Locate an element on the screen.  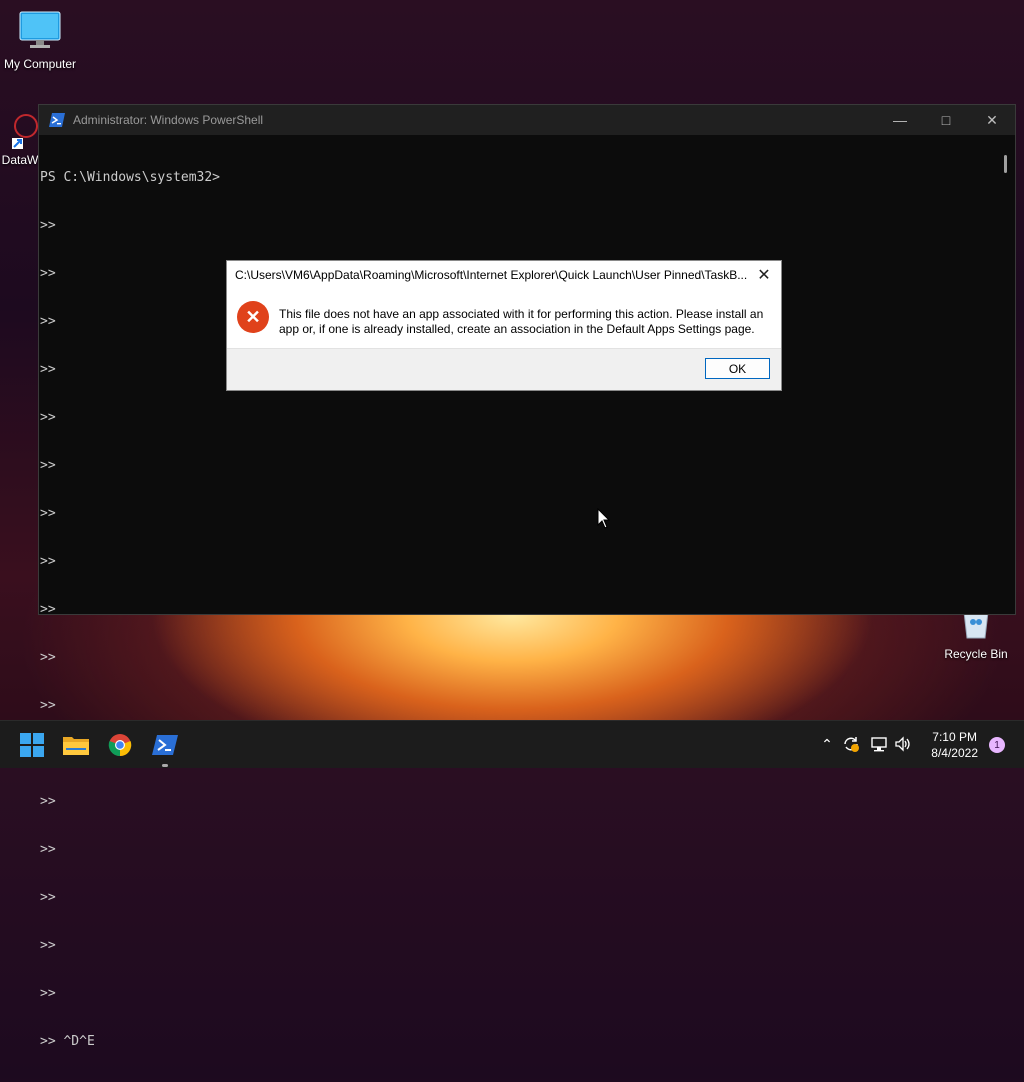
ok-button: OK is located at coordinates (737, 368).